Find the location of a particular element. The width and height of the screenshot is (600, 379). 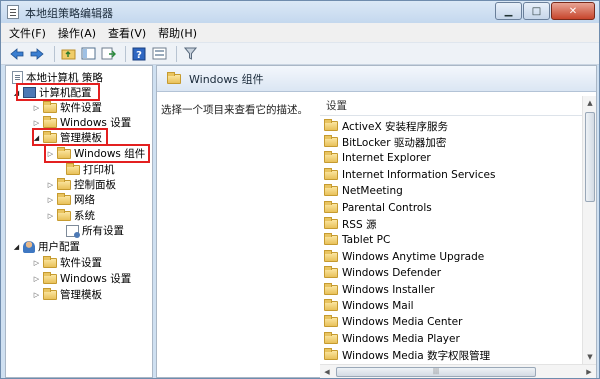

scrollbar-thumb: ||| is located at coordinates (436, 372).